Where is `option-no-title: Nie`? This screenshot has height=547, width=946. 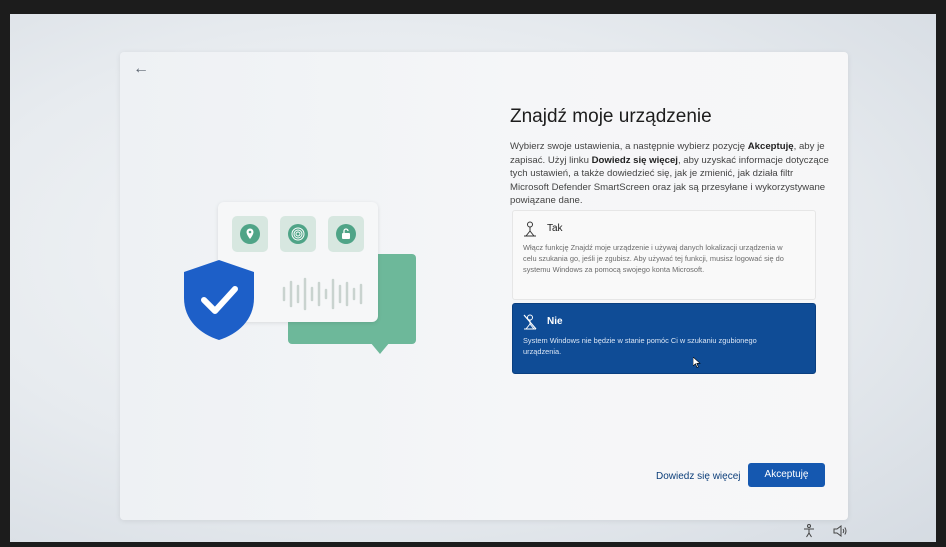 option-no-title: Nie is located at coordinates (555, 321).